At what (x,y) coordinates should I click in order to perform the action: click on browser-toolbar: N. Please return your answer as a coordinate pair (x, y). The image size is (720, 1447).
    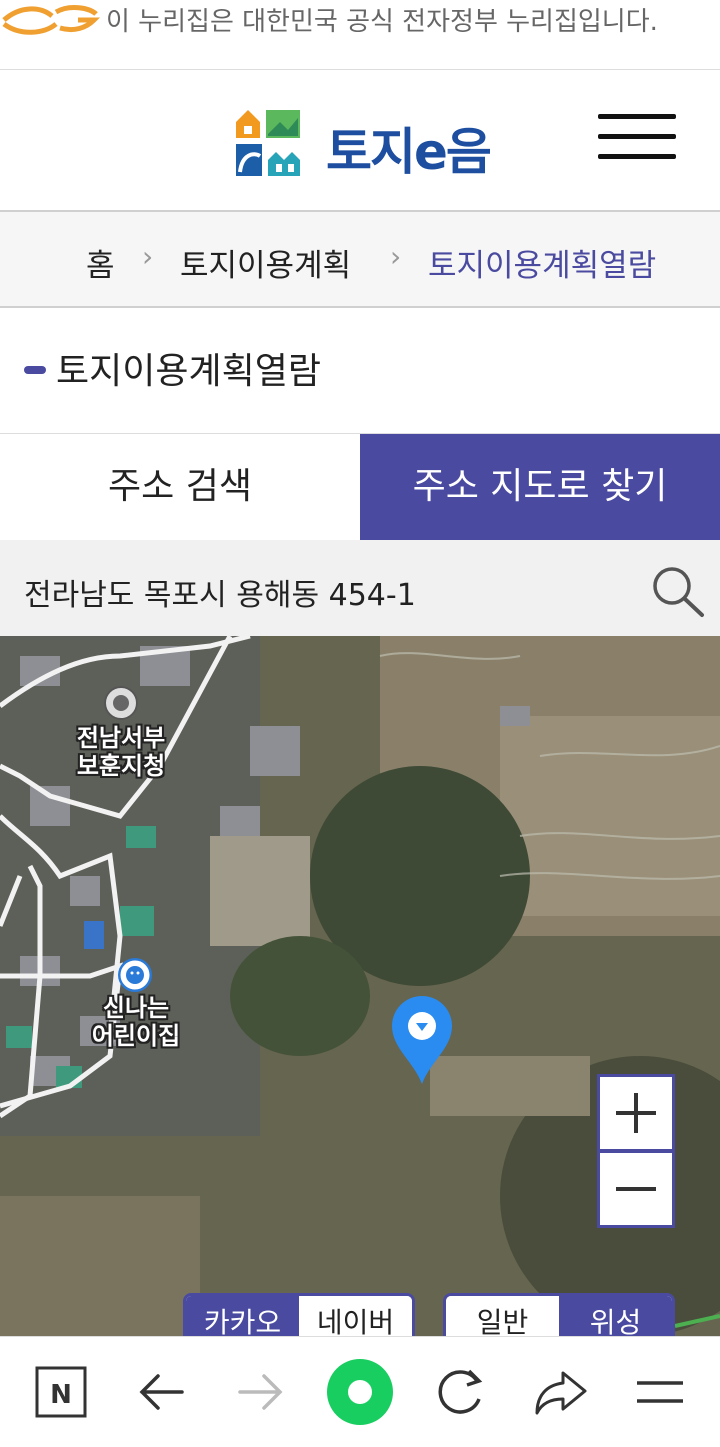
    Looking at the image, I should click on (360, 1391).